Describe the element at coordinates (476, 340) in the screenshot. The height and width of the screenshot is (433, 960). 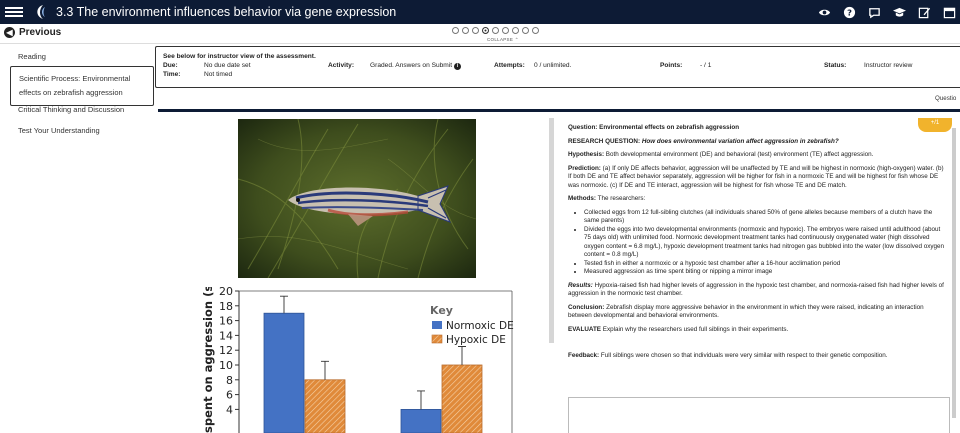
I see `legend-label-hypoxic: Hypoxic DE` at that location.